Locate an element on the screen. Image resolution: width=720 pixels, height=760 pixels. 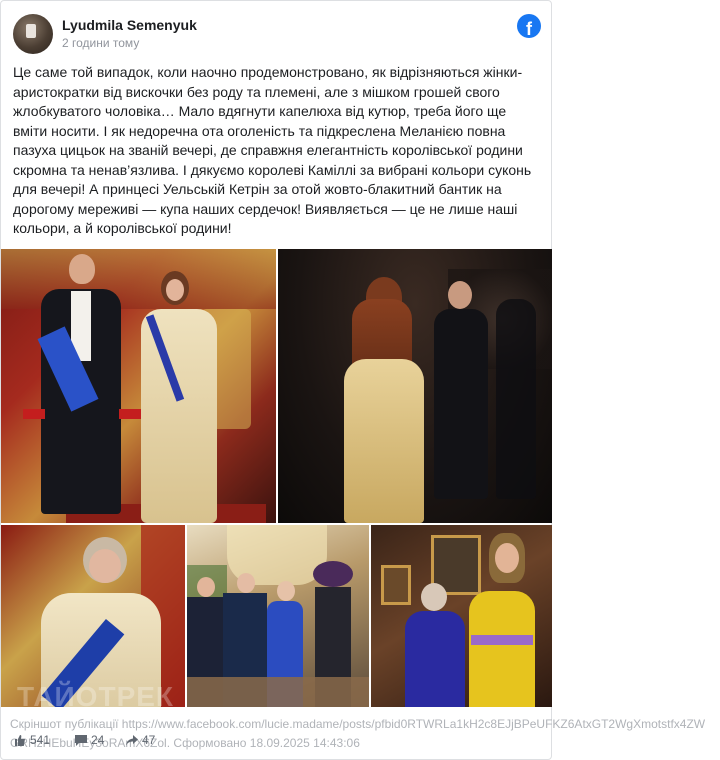
thumbs-up-icon is located at coordinates (20, 740).